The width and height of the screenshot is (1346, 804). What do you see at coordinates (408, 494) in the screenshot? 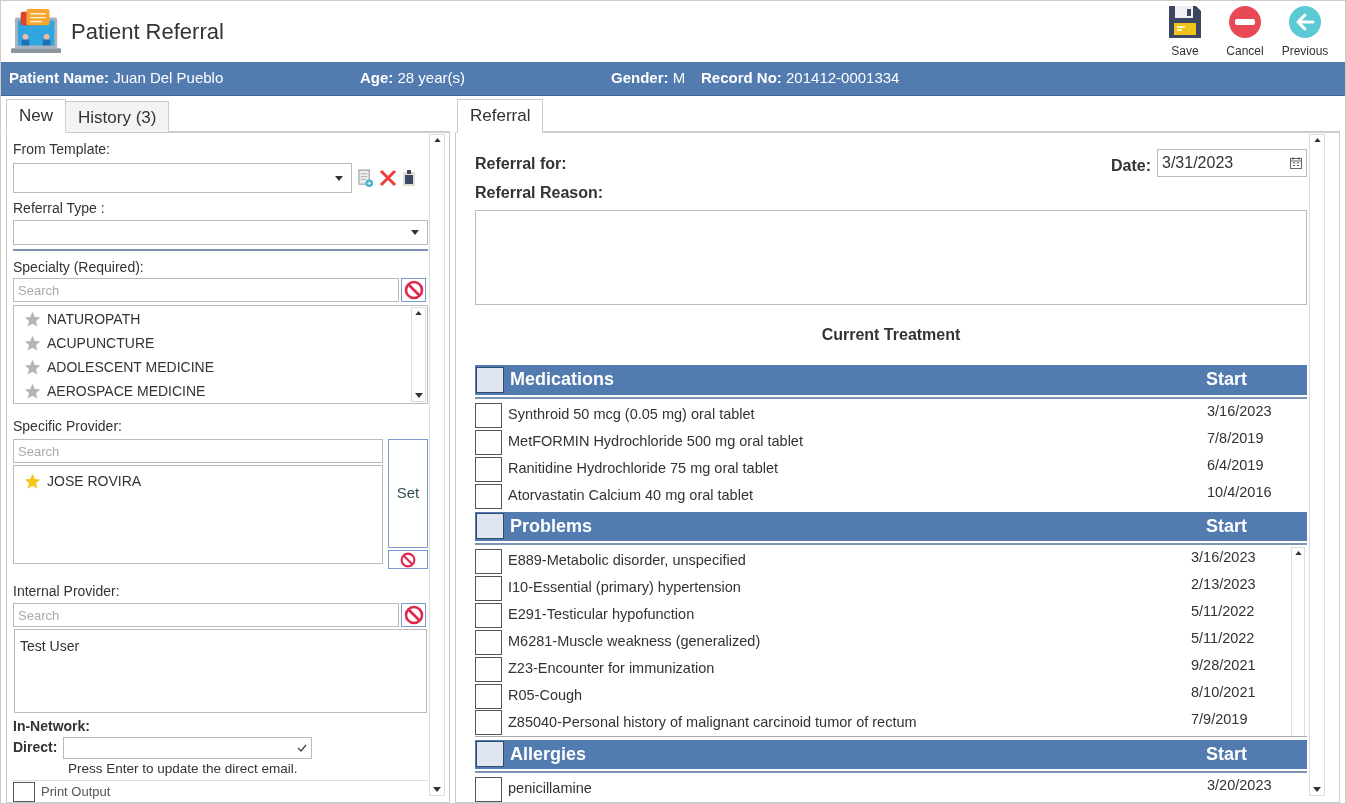
I see `set-button: Set` at bounding box center [408, 494].